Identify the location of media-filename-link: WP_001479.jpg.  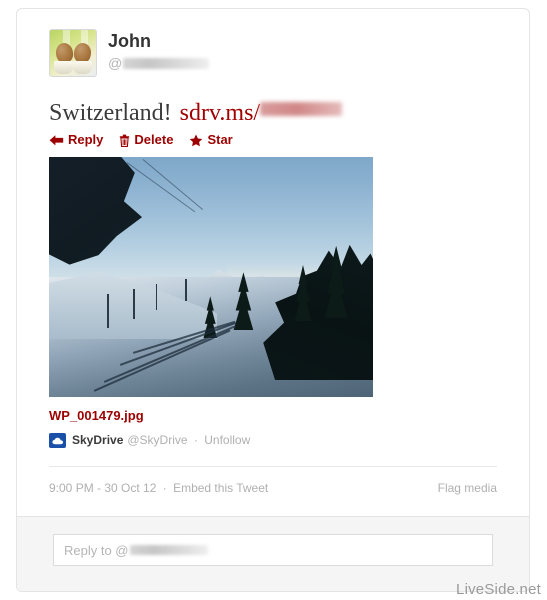
(273, 415).